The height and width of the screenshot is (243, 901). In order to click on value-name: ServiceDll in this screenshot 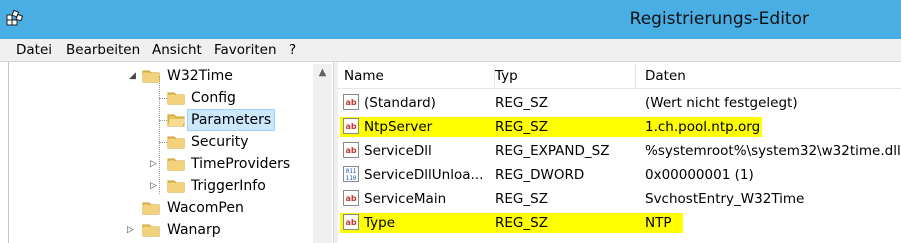, I will do `click(398, 151)`.